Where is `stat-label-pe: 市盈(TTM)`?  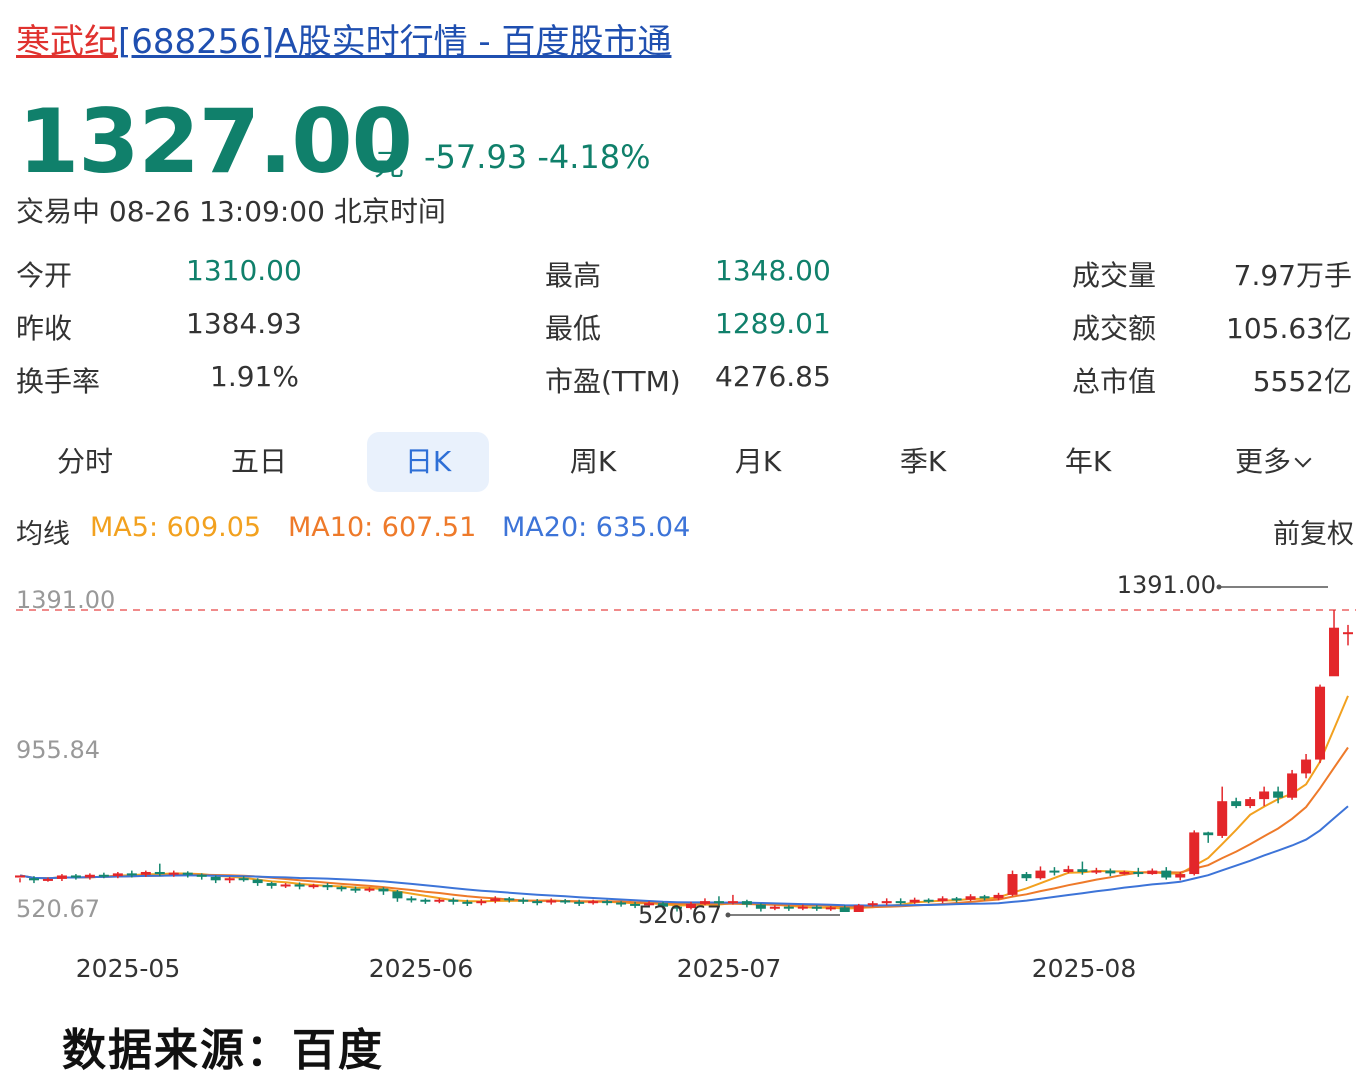 stat-label-pe: 市盈(TTM) is located at coordinates (613, 381).